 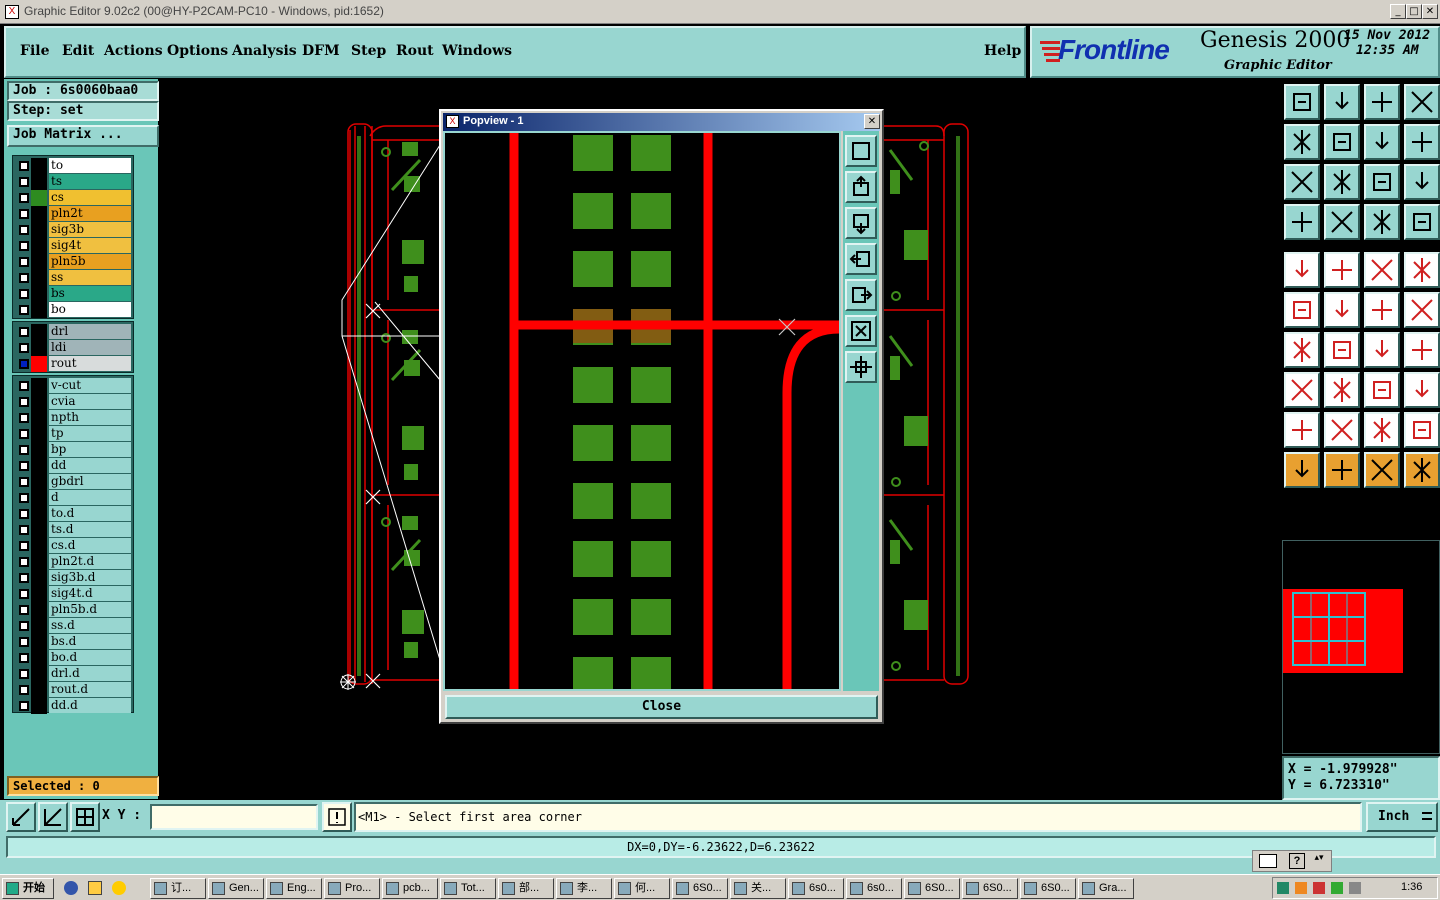 I want to click on layer-row-bo: bo, so click(x=73, y=310).